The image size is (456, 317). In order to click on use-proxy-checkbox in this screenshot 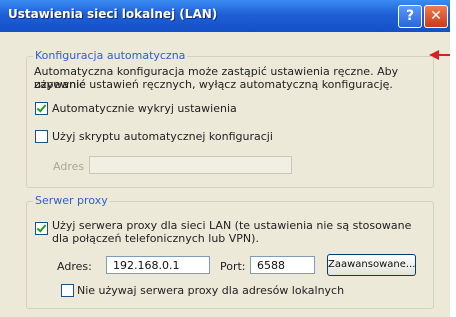, I will do `click(41, 228)`.